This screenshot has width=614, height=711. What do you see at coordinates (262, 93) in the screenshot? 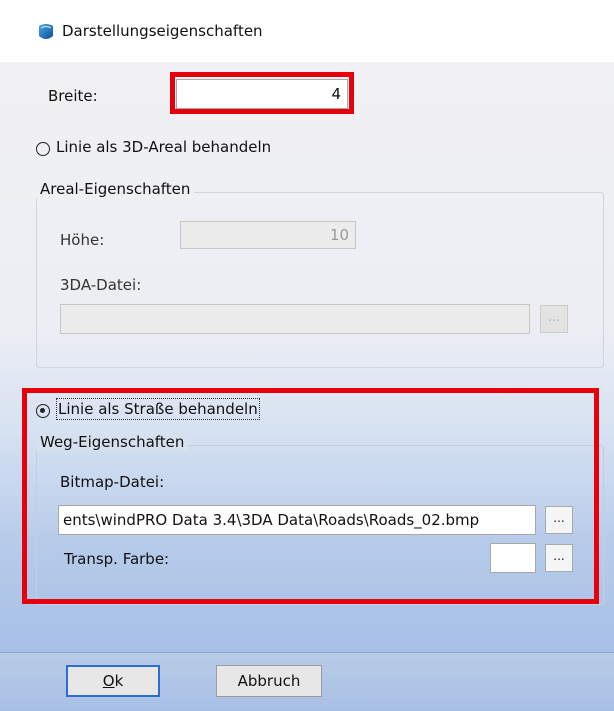
I see `highlight-box-width` at bounding box center [262, 93].